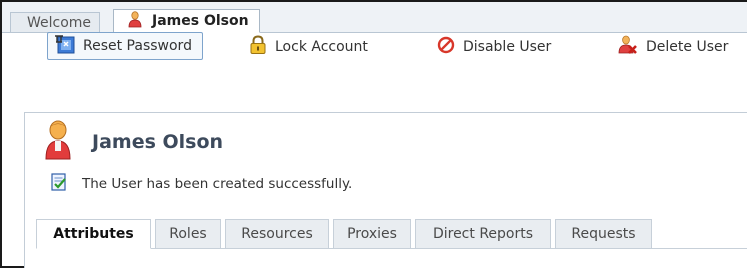 Image resolution: width=747 pixels, height=268 pixels. What do you see at coordinates (258, 47) in the screenshot?
I see `padlock-icon` at bounding box center [258, 47].